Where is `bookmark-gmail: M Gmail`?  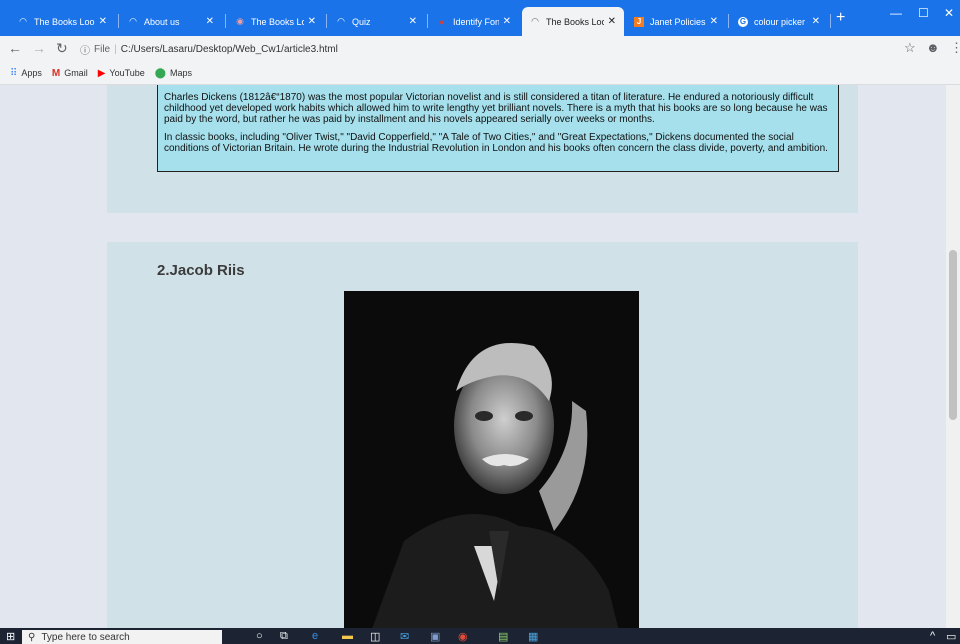 bookmark-gmail: M Gmail is located at coordinates (70, 73).